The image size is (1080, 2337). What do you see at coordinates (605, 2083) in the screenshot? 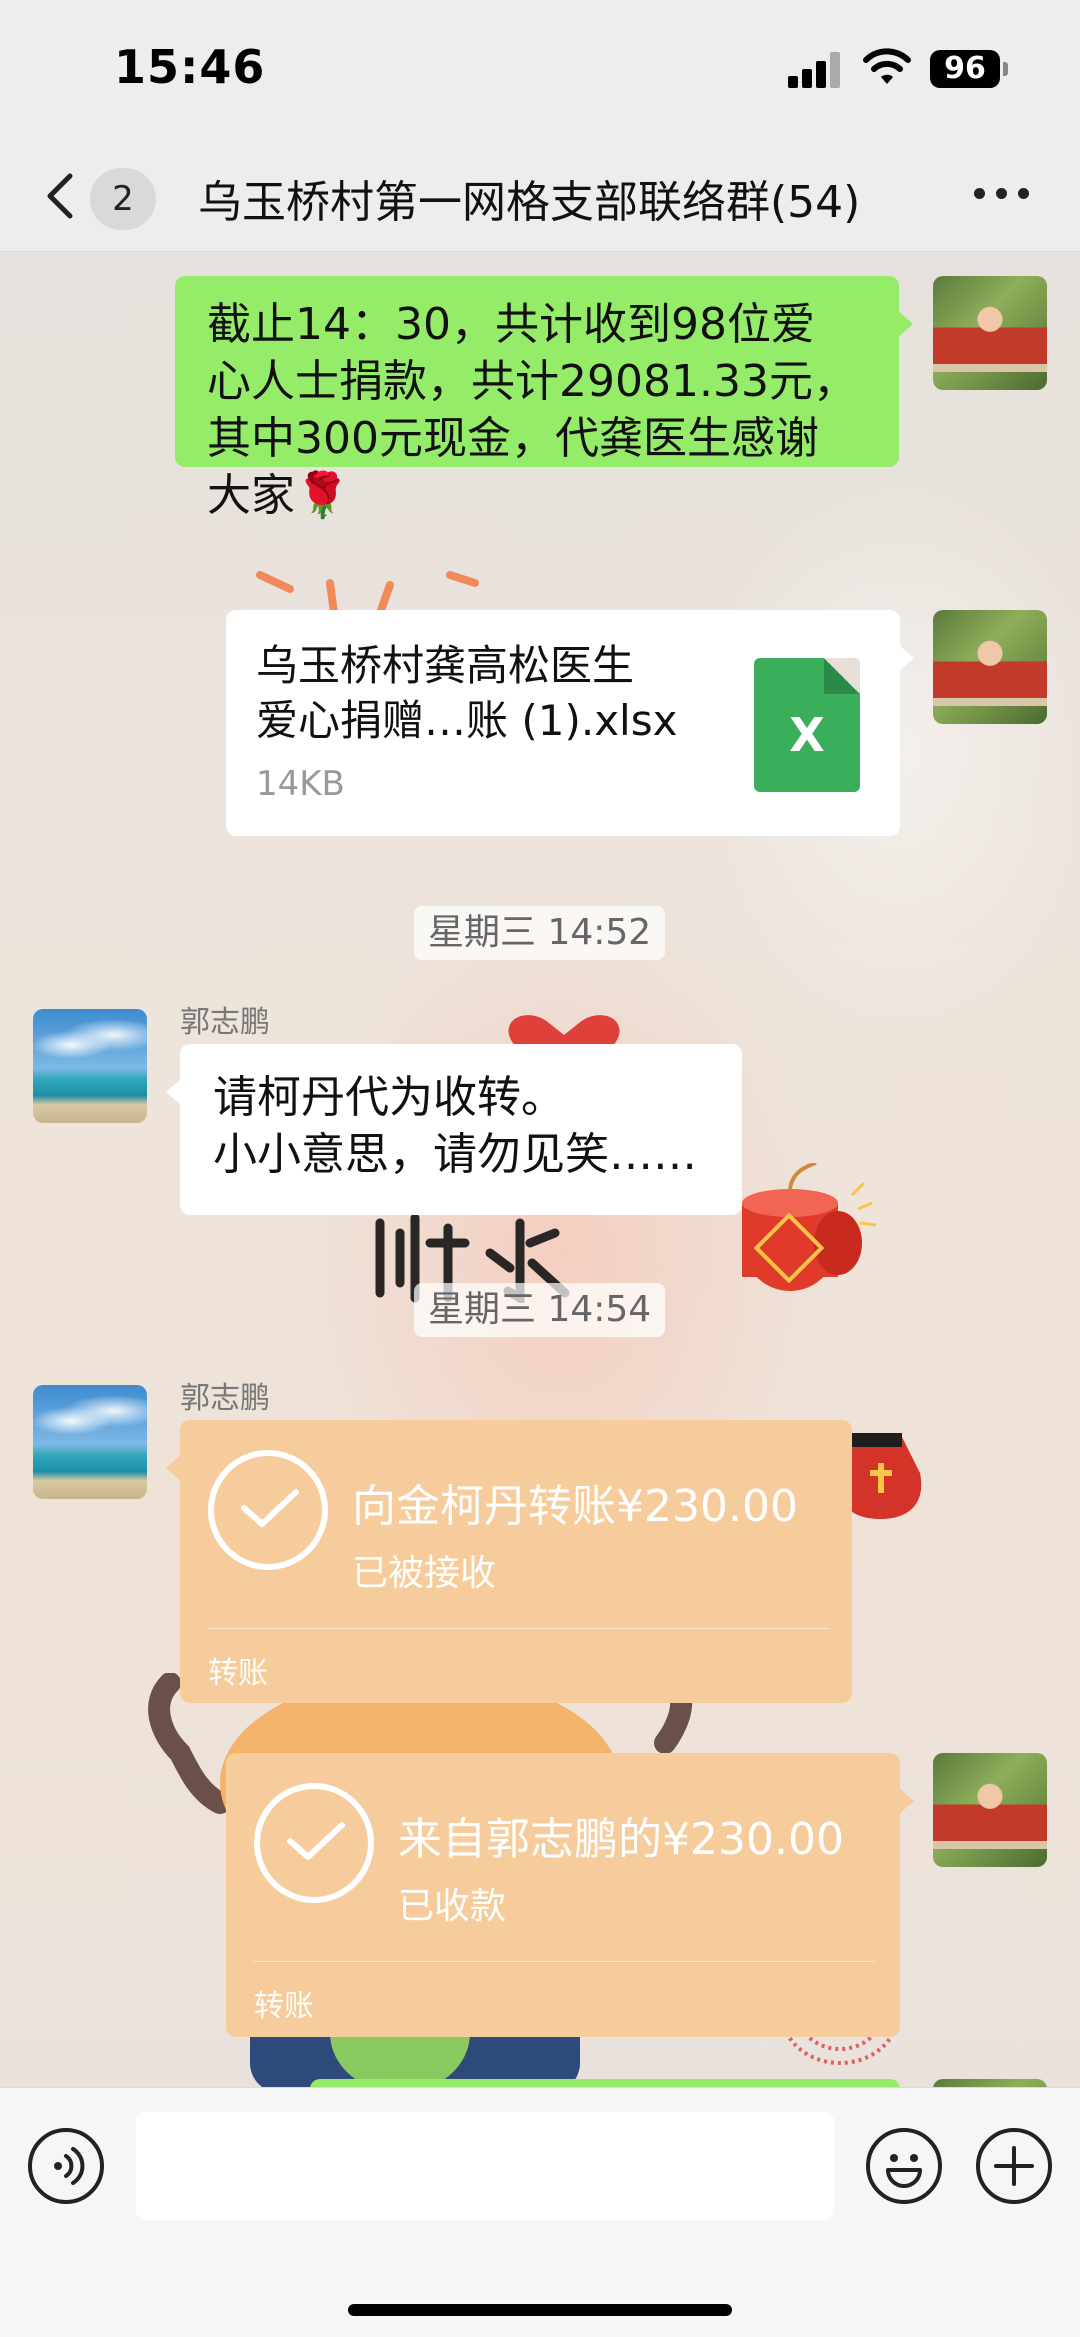
I see `message-bubble` at bounding box center [605, 2083].